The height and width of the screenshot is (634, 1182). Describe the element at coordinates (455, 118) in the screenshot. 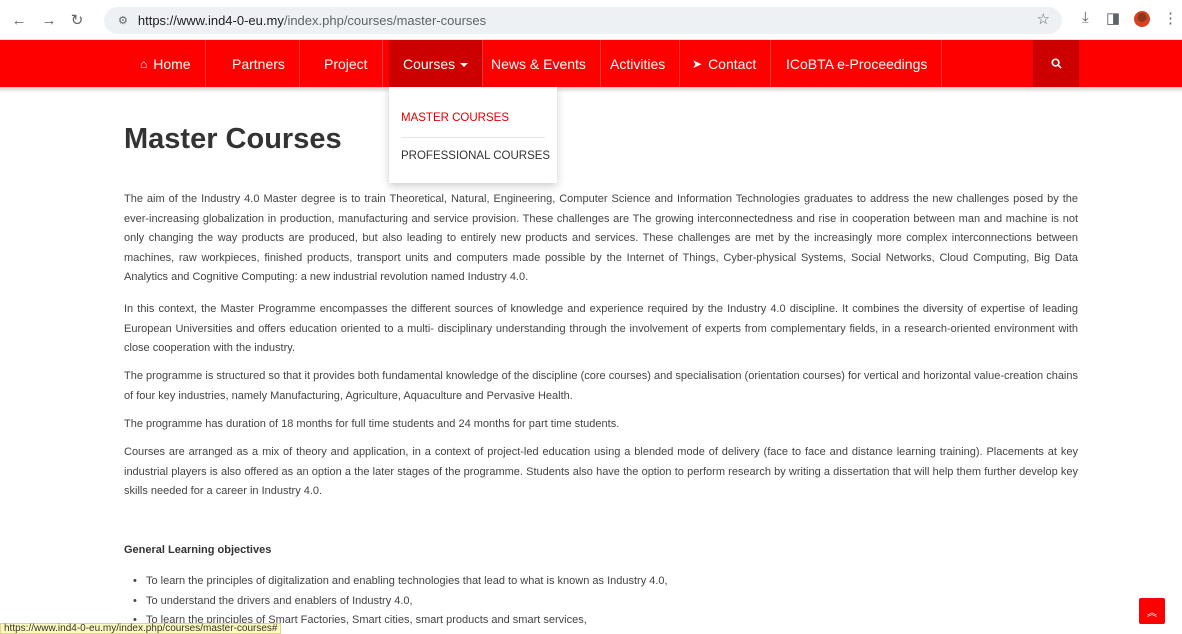

I see `dropdown-item-master-courses: MASTER COURSES` at that location.